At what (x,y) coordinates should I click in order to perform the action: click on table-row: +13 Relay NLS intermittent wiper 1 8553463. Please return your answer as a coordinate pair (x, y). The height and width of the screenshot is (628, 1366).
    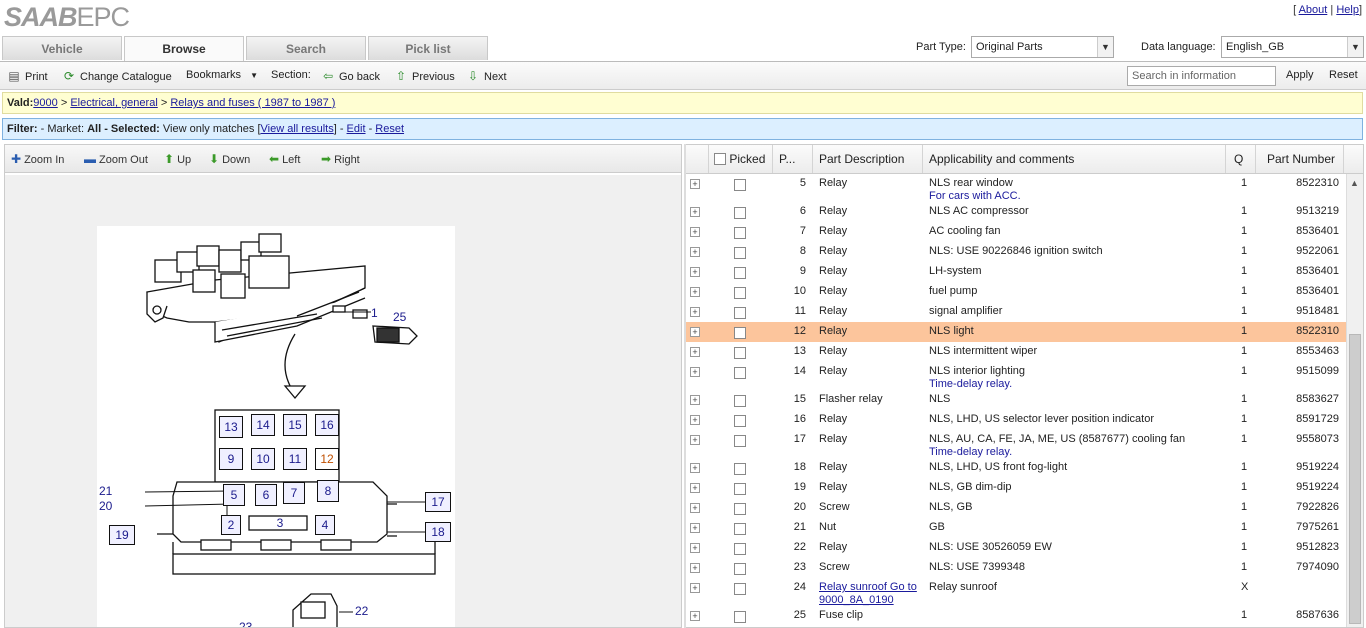
    Looking at the image, I should click on (1016, 352).